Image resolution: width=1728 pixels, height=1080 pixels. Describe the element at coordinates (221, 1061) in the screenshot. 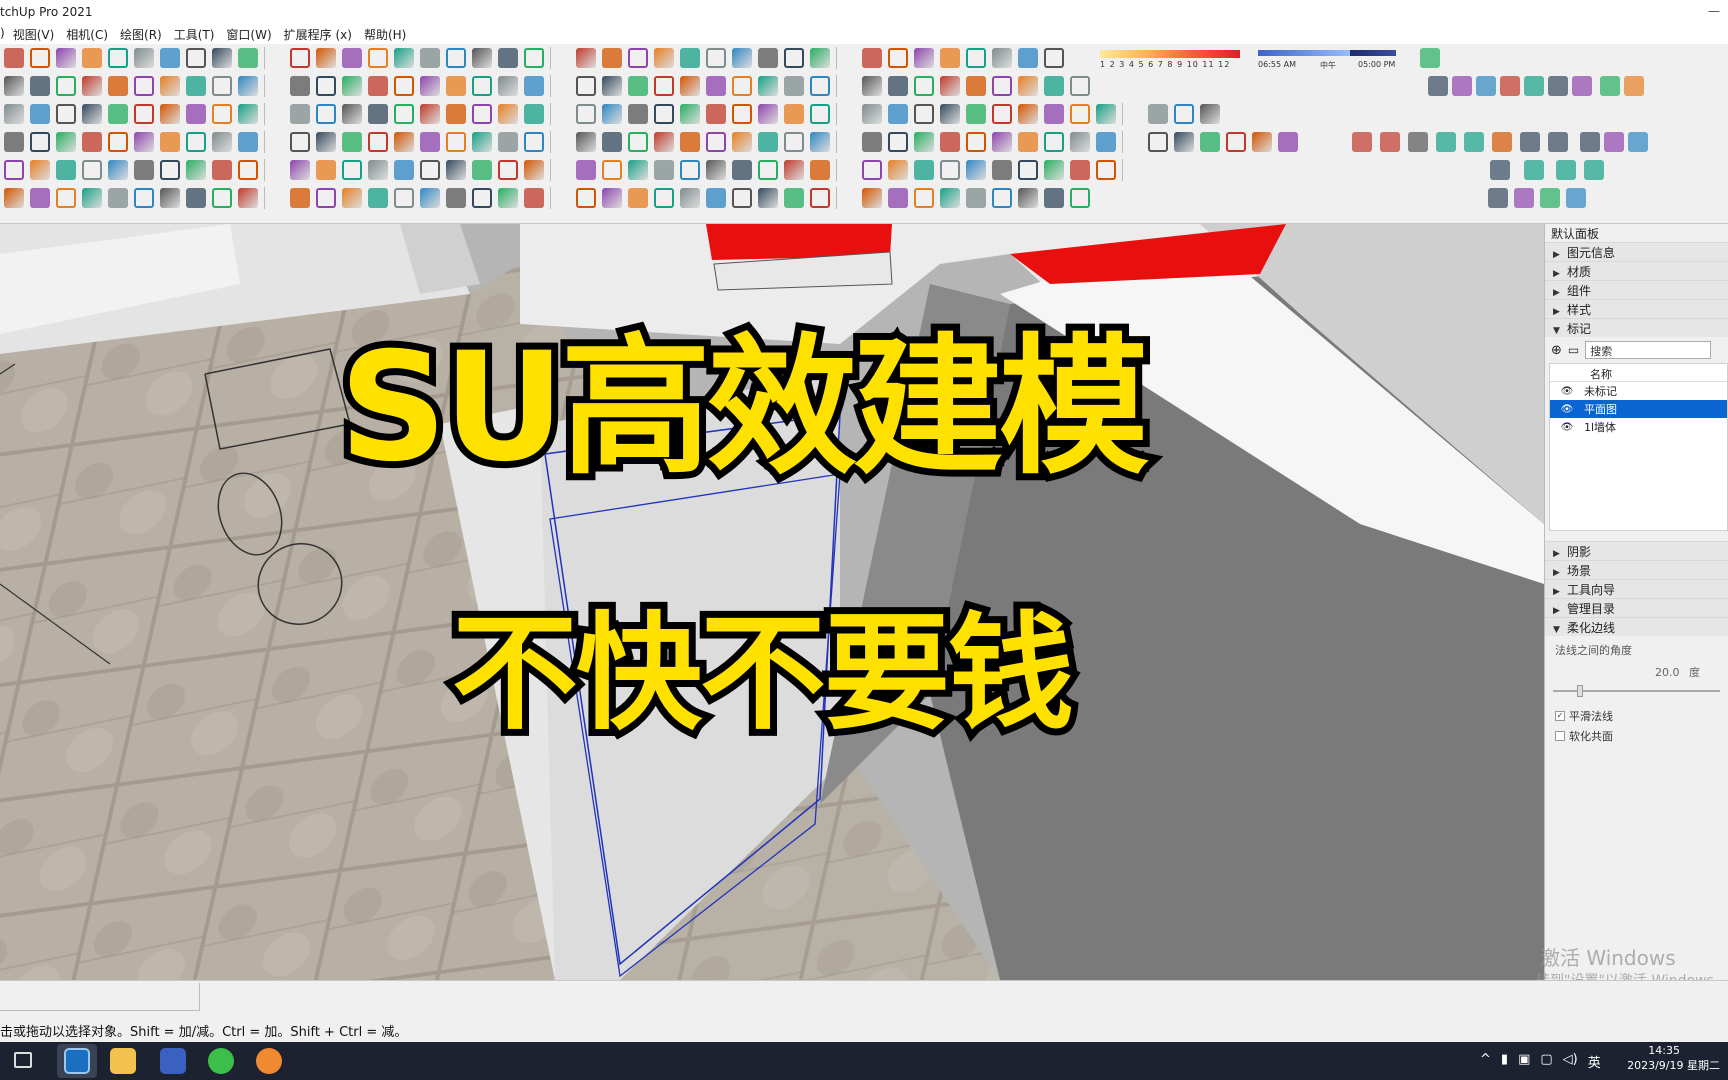

I see `browser-icon` at that location.